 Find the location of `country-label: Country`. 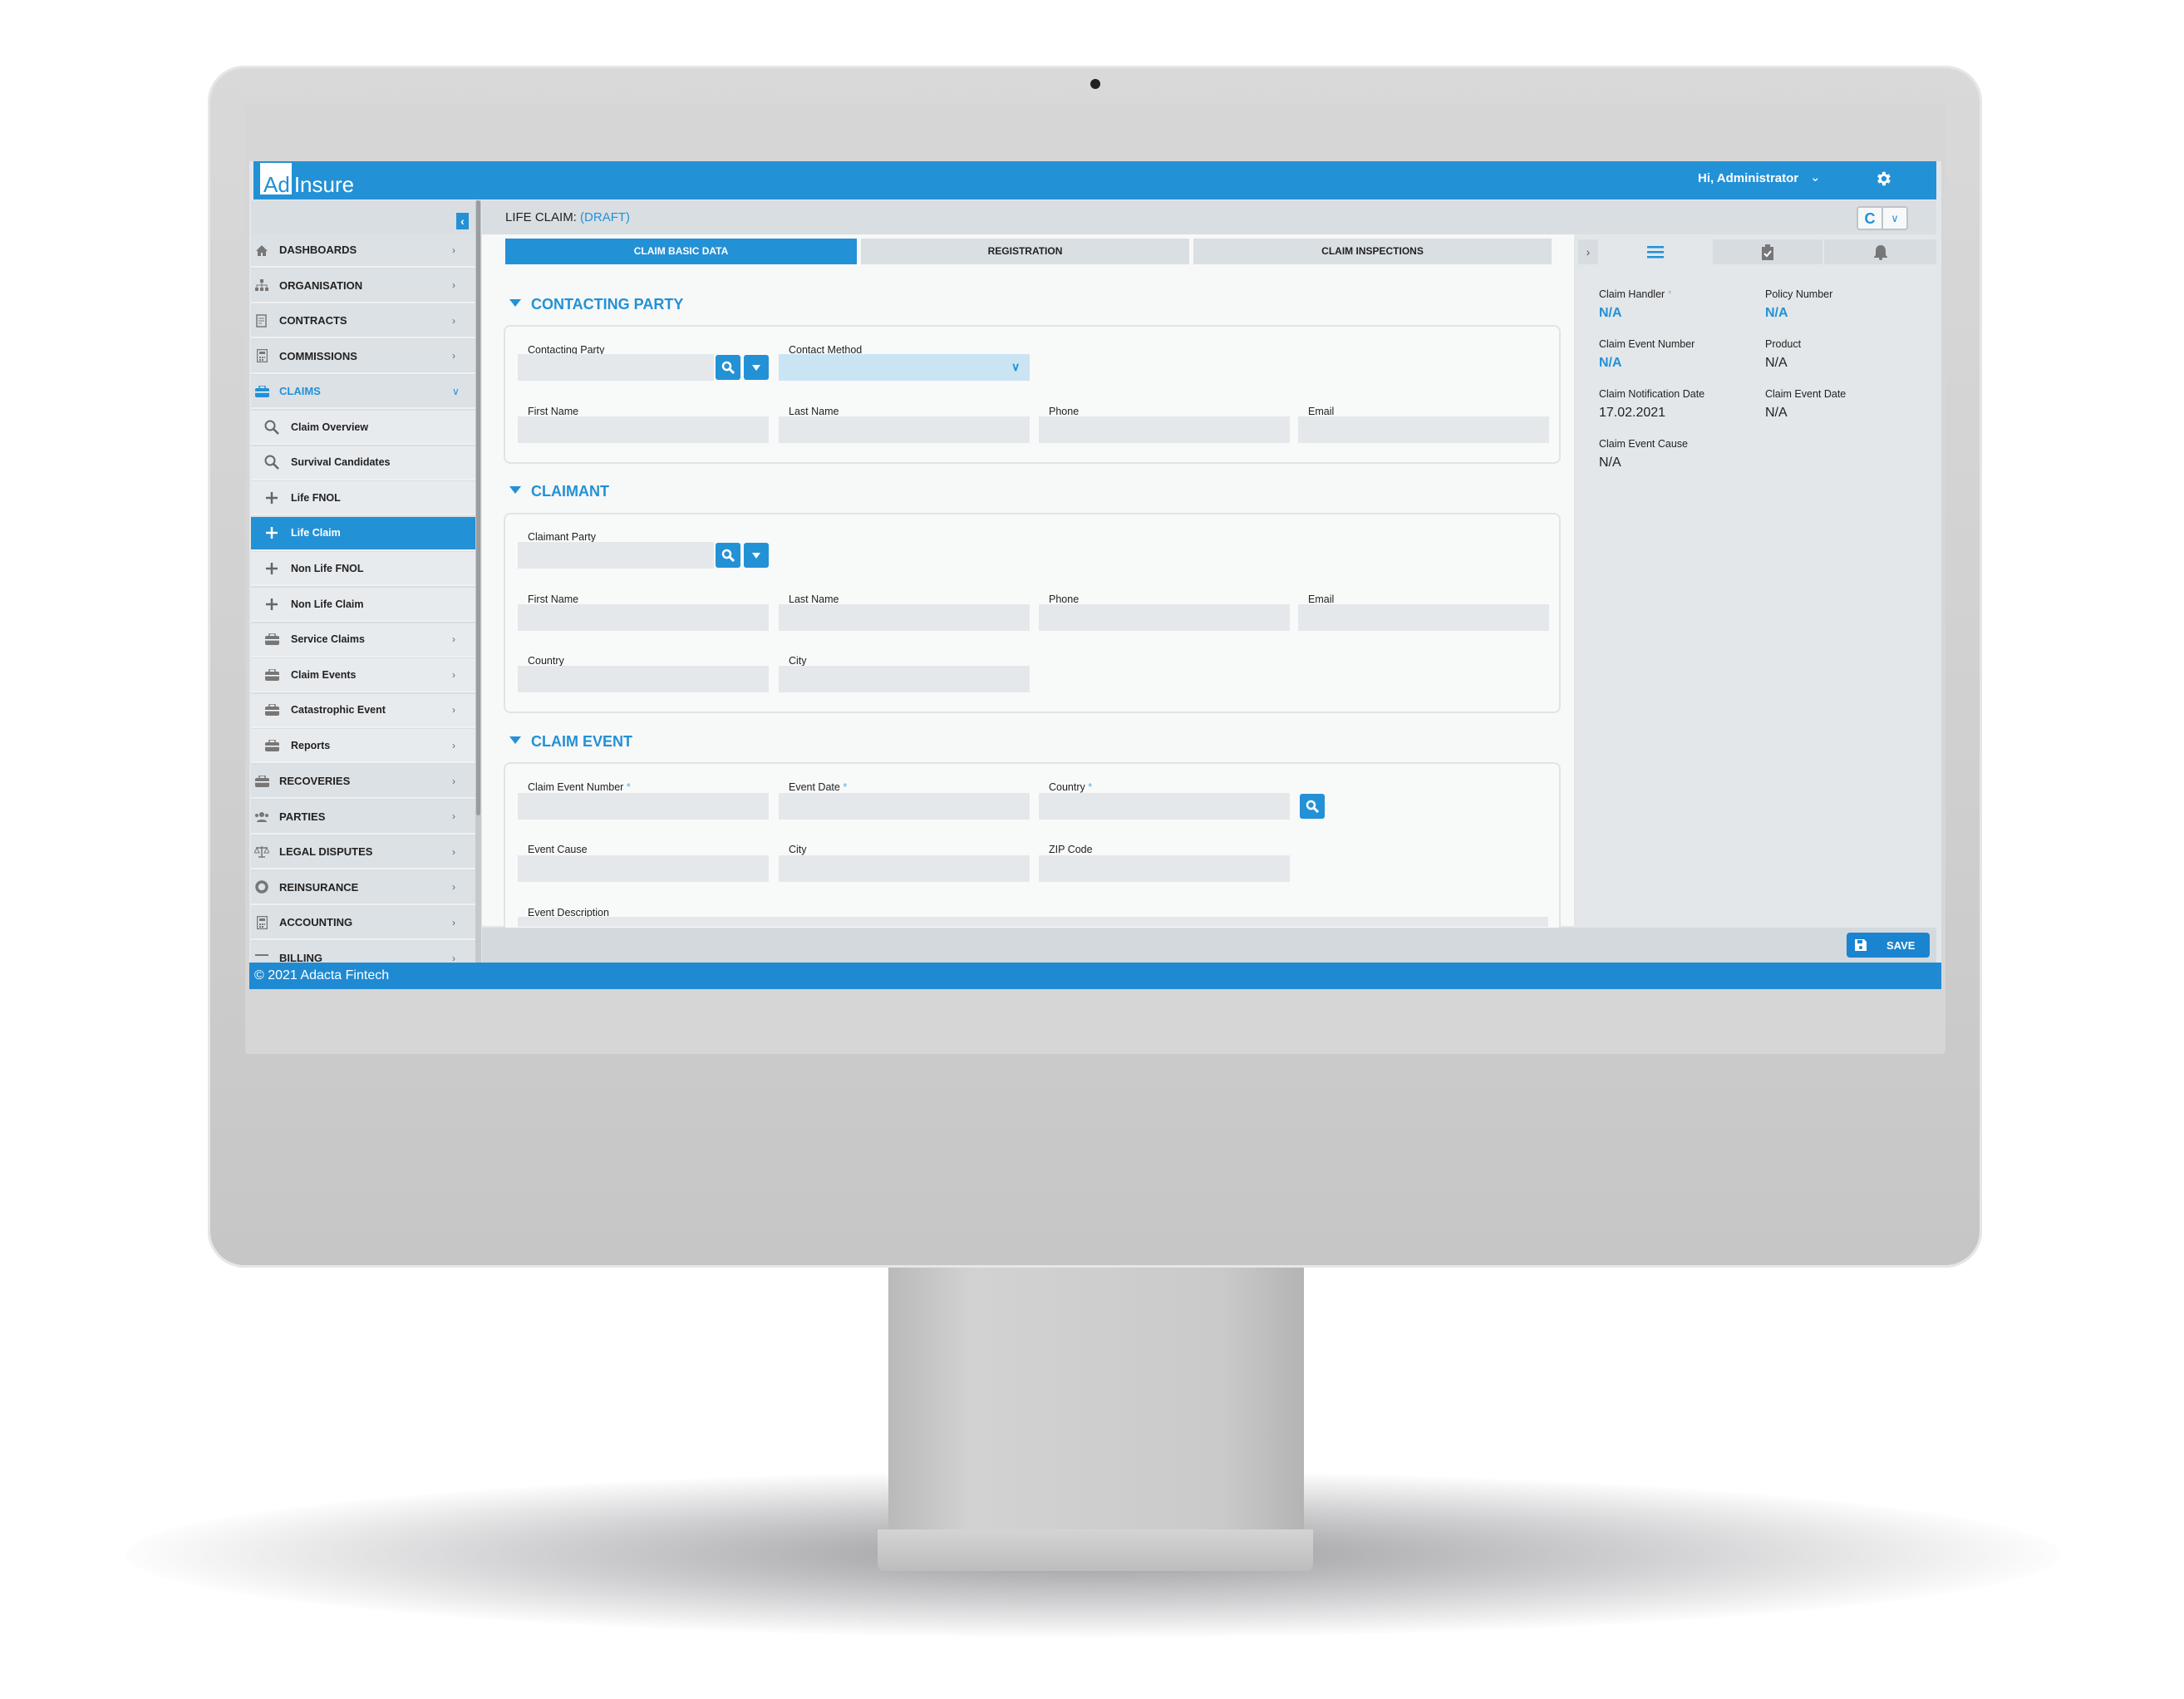

country-label: Country is located at coordinates (546, 661).